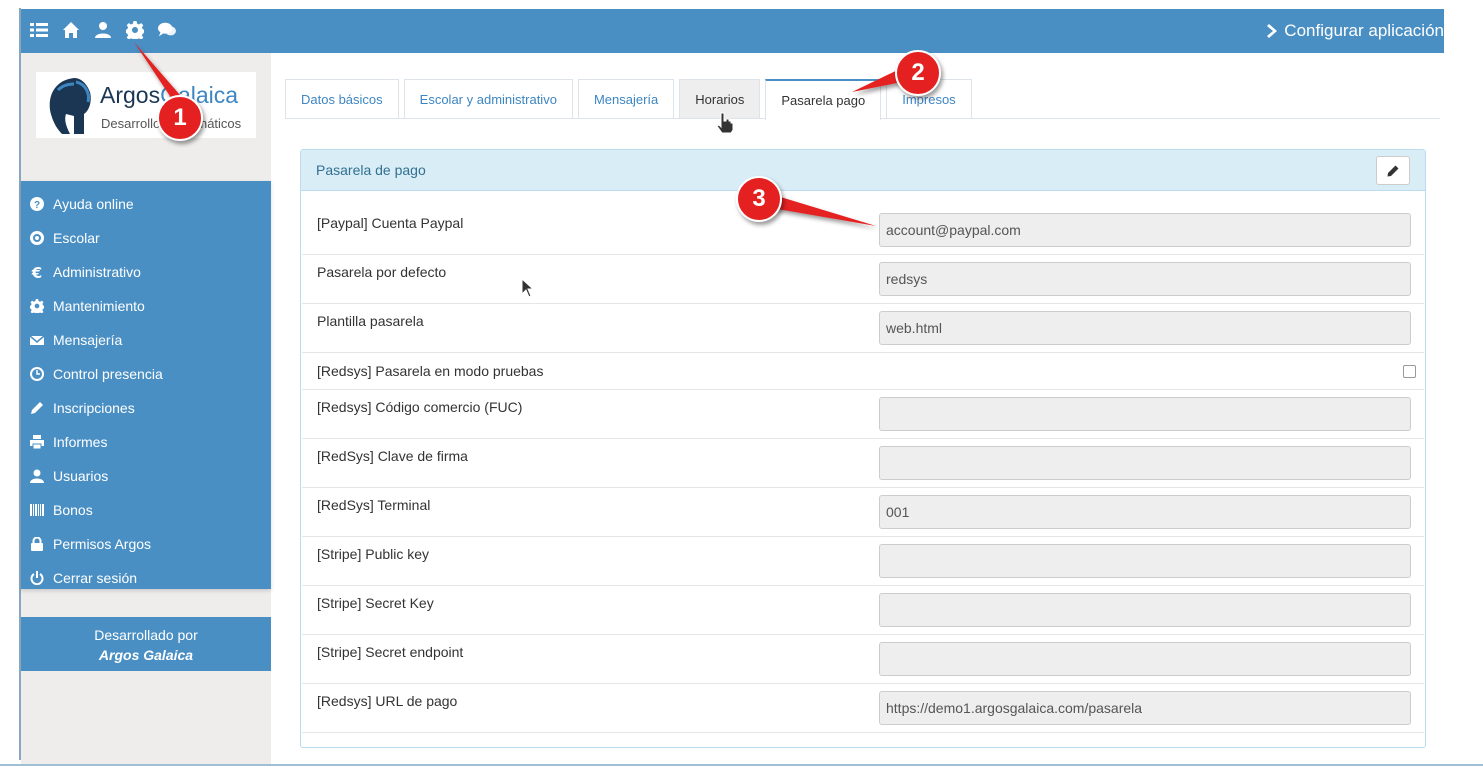 The height and width of the screenshot is (768, 1483). What do you see at coordinates (725, 123) in the screenshot?
I see `hand-cursor-icon` at bounding box center [725, 123].